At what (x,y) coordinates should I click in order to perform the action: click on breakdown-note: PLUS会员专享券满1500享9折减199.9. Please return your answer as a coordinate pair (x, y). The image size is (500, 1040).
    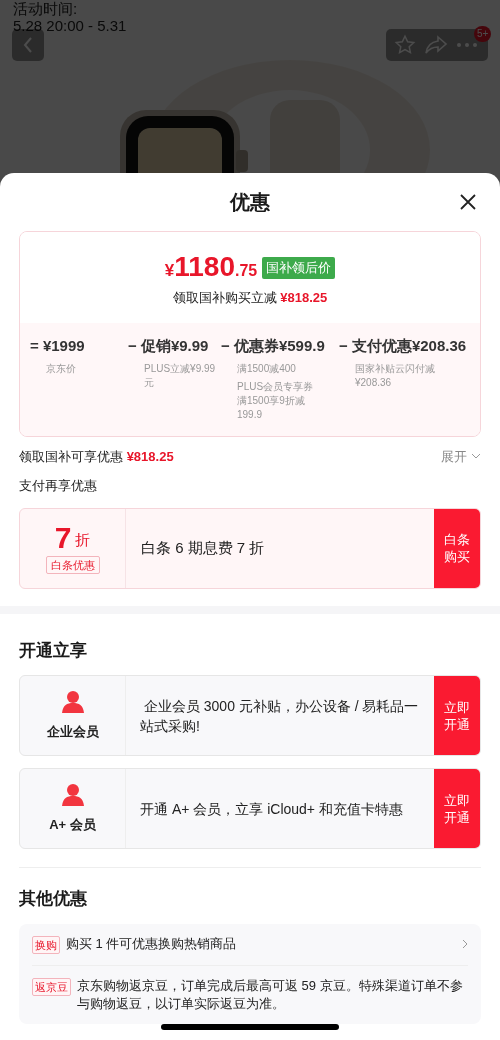
    Looking at the image, I should click on (276, 400).